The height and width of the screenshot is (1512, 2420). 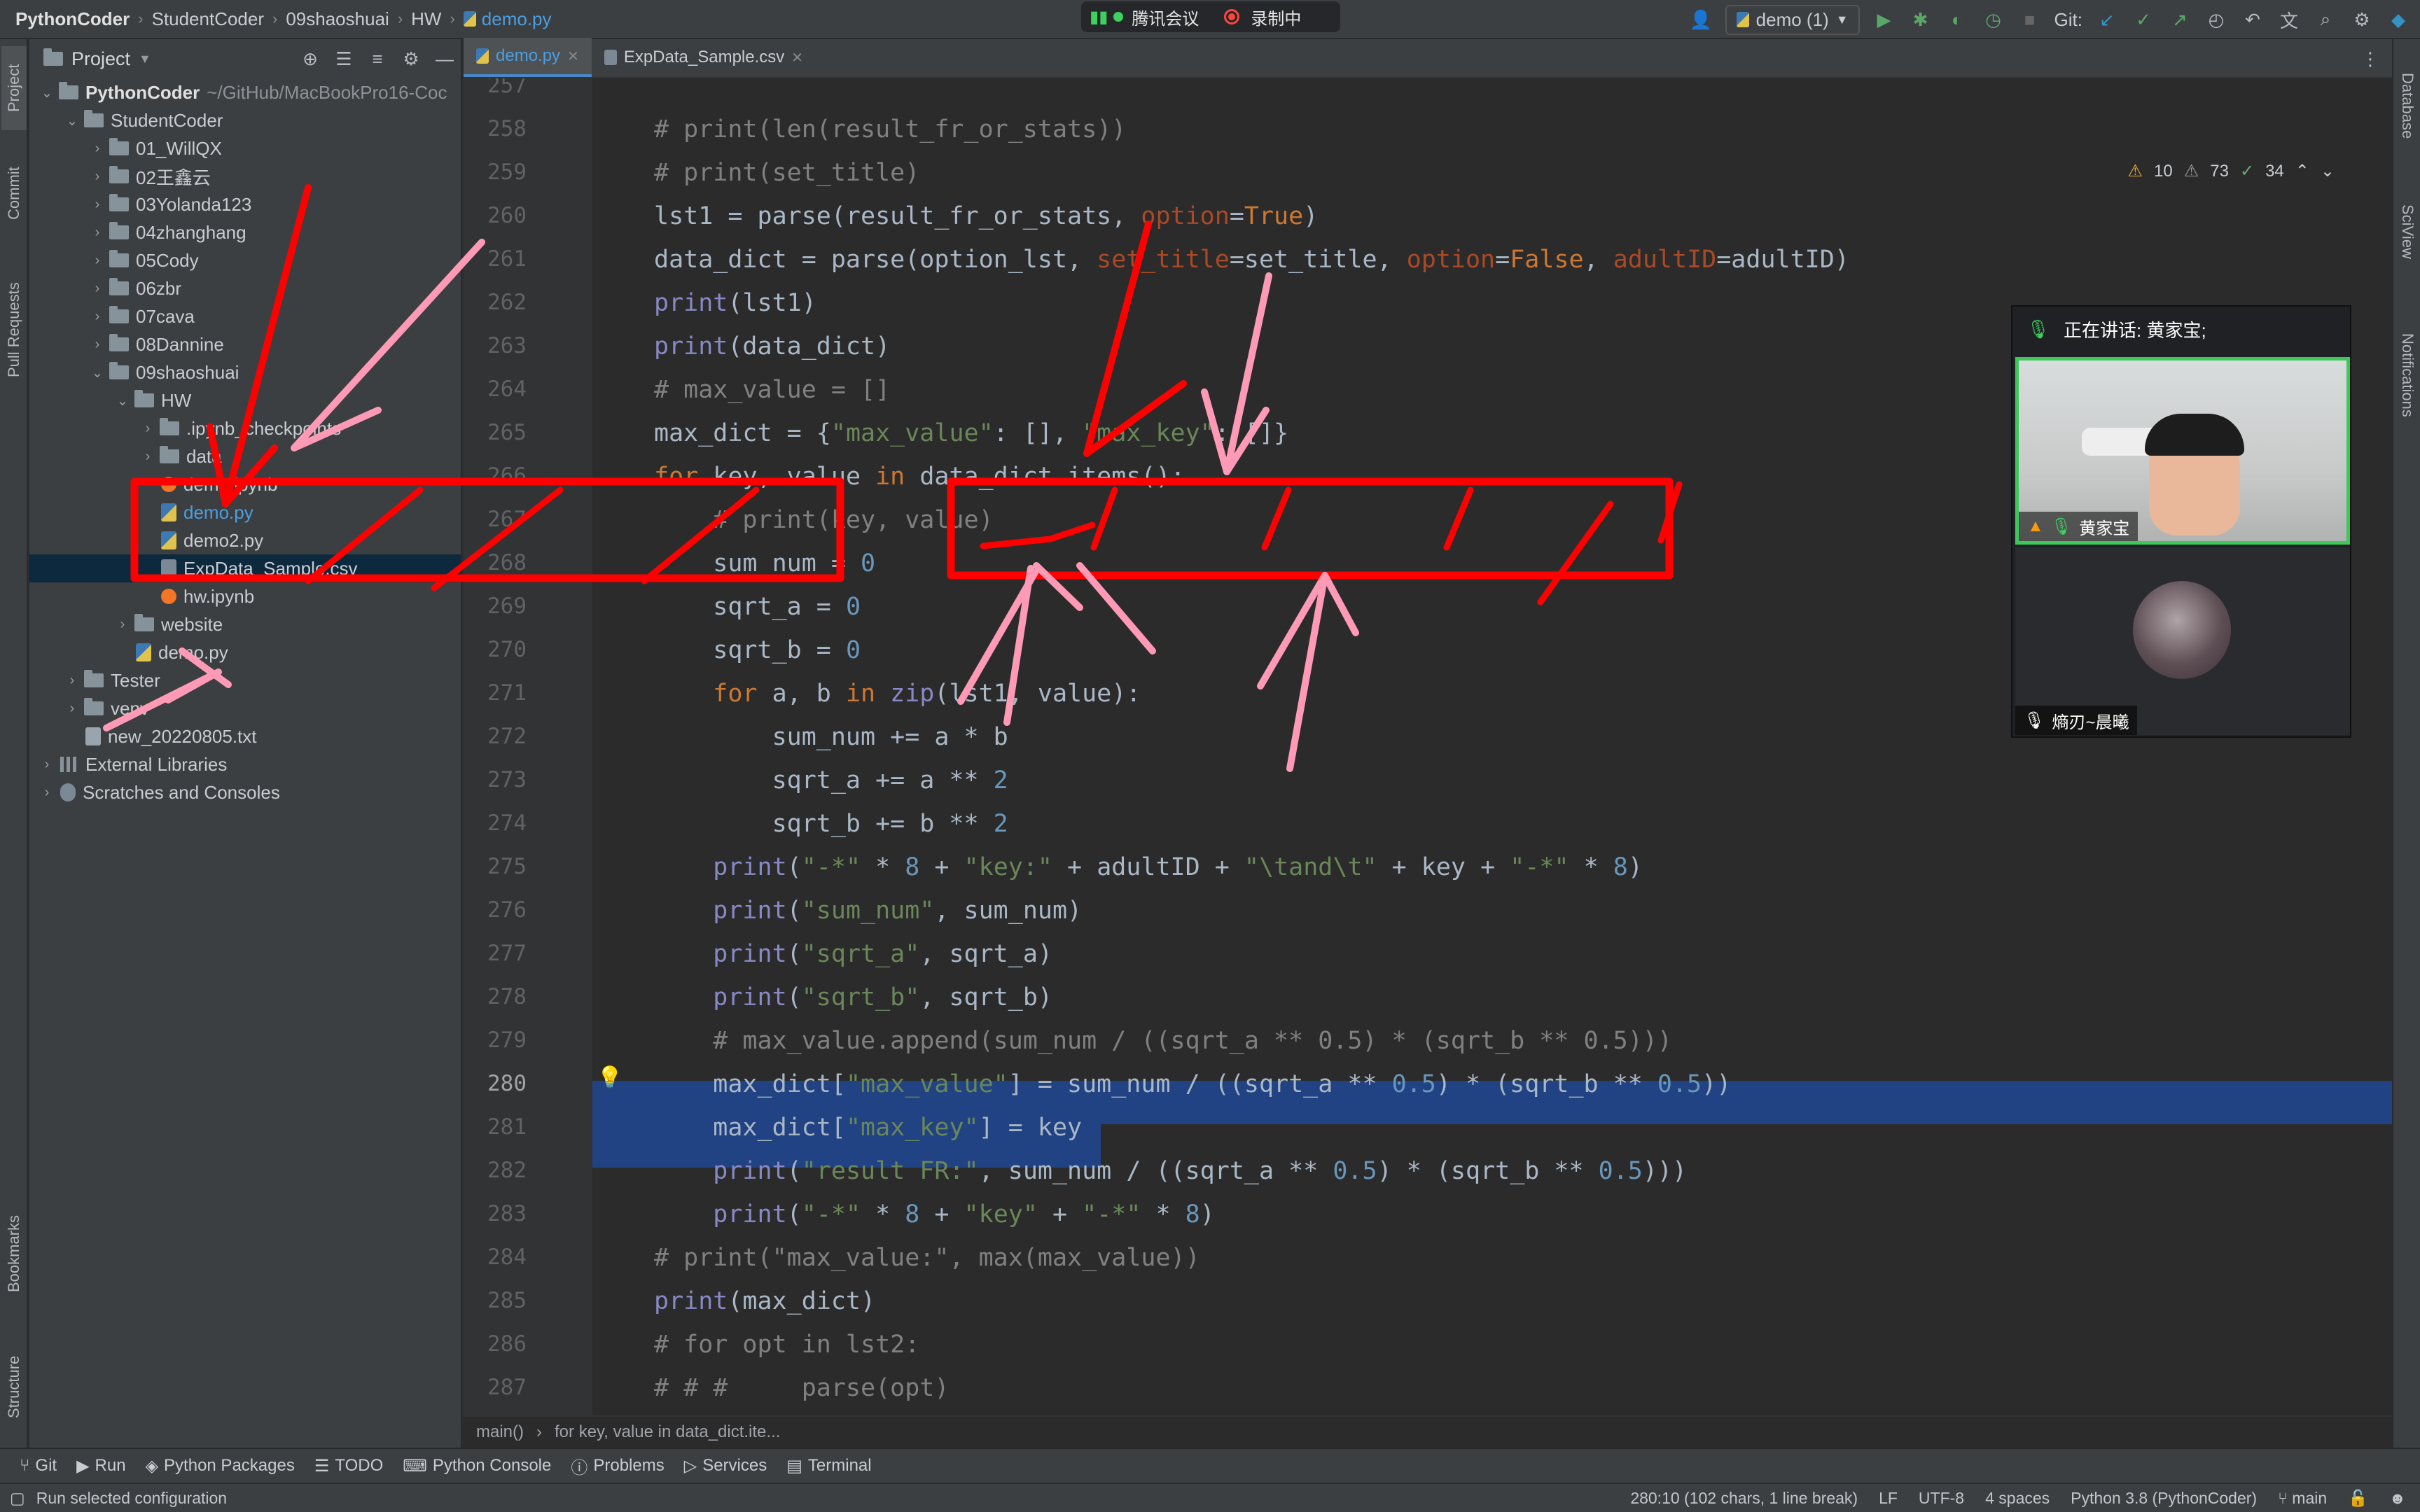 What do you see at coordinates (245, 540) in the screenshot?
I see `tree-item: demo2.py` at bounding box center [245, 540].